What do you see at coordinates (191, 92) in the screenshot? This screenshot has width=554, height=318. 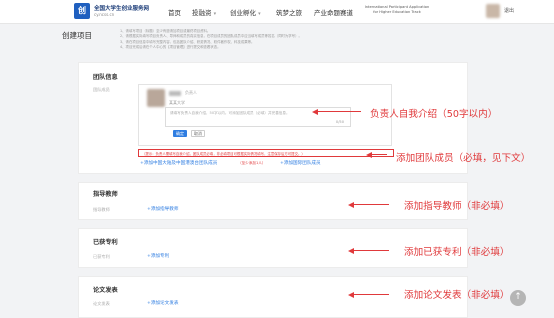 I see `member-role: 负责人` at bounding box center [191, 92].